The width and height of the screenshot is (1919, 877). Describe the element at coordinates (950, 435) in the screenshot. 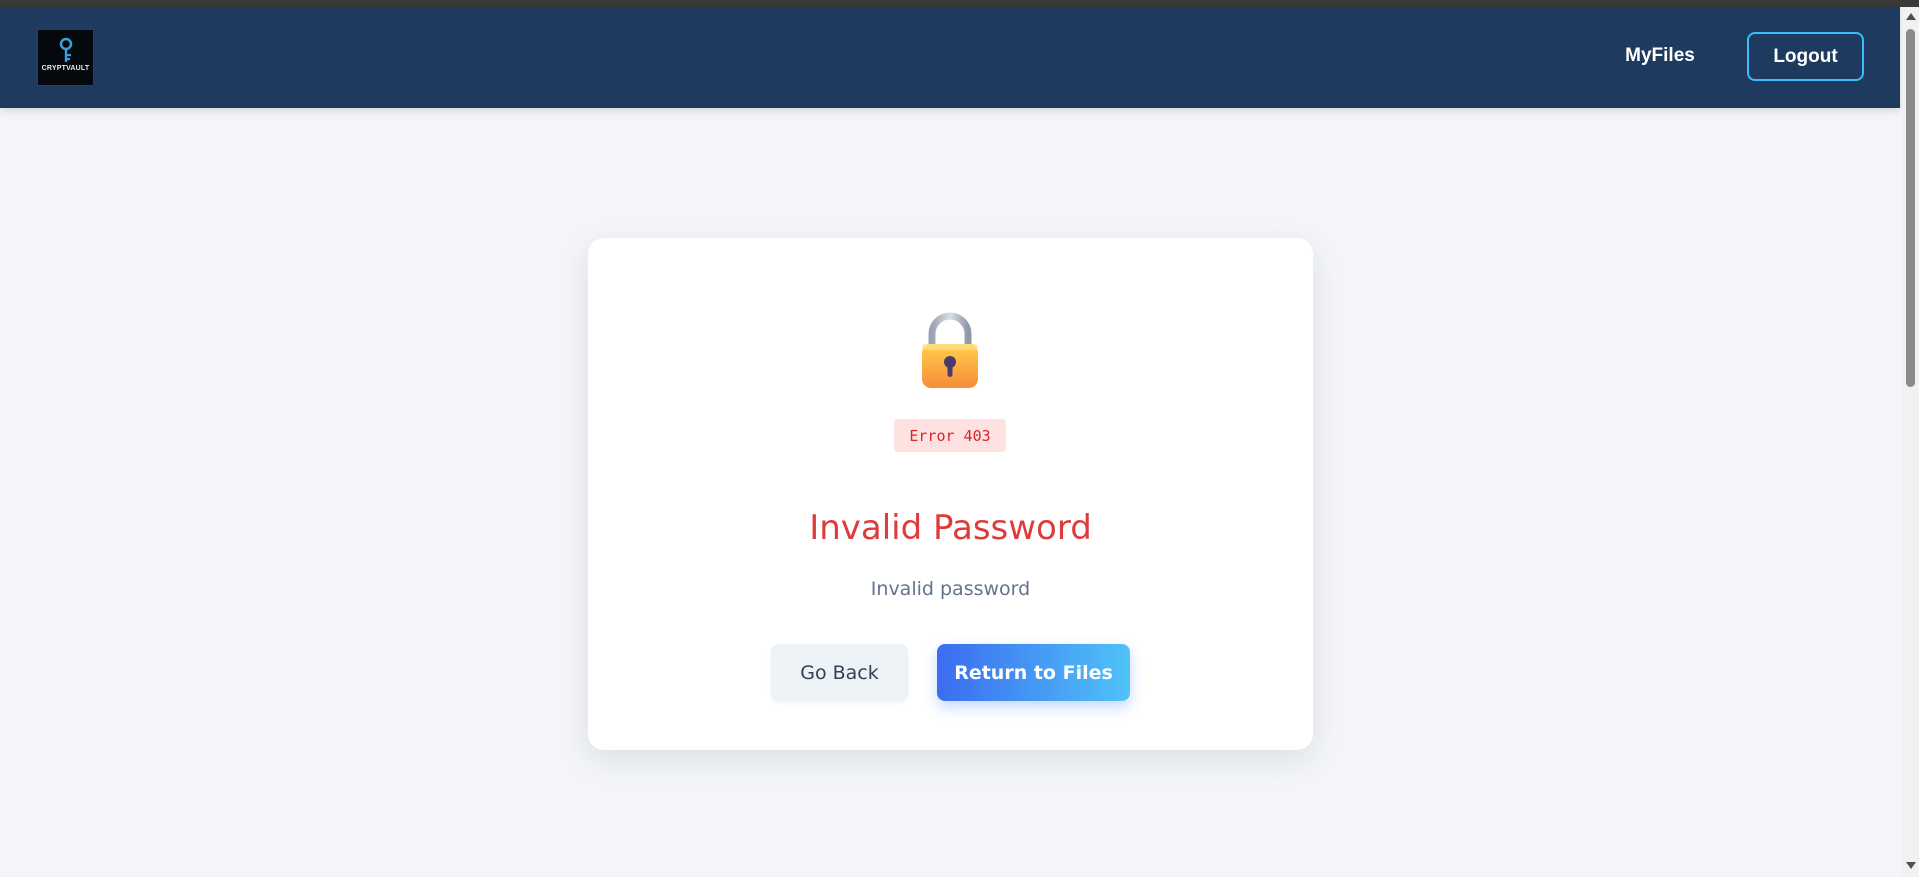

I see `error-code-badge: Error 403` at that location.